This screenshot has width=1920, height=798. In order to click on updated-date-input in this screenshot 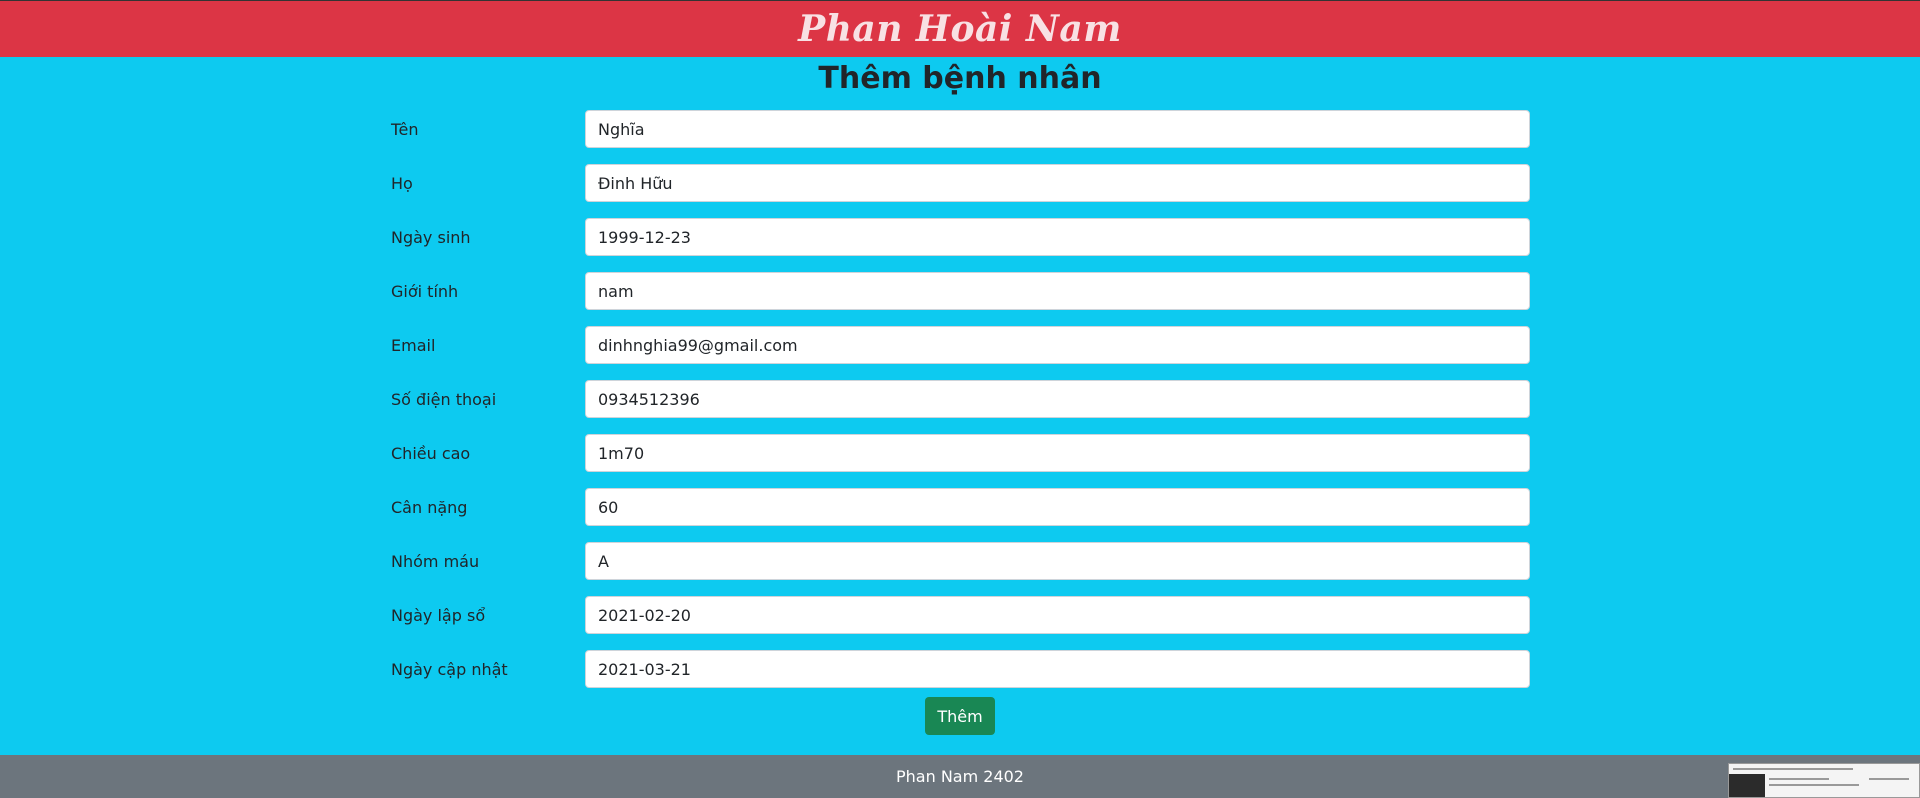, I will do `click(1057, 669)`.